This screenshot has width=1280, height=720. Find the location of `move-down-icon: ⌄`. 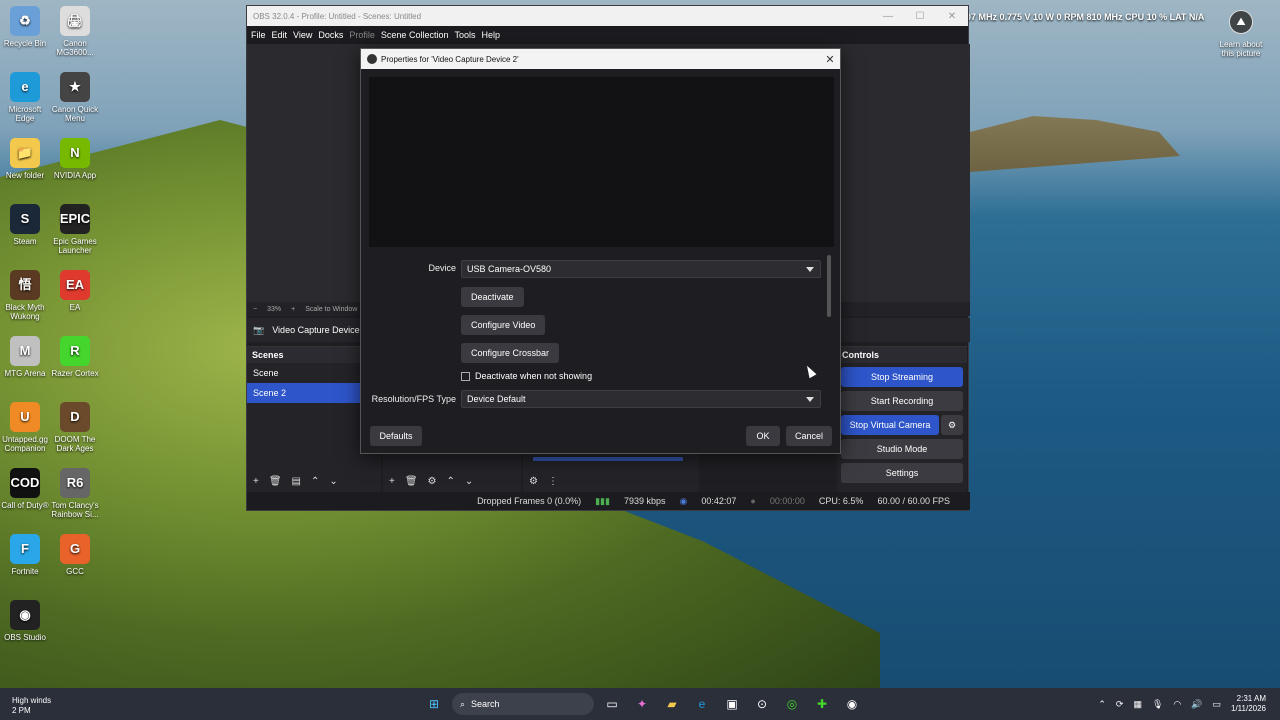

move-down-icon: ⌄ is located at coordinates (333, 481).